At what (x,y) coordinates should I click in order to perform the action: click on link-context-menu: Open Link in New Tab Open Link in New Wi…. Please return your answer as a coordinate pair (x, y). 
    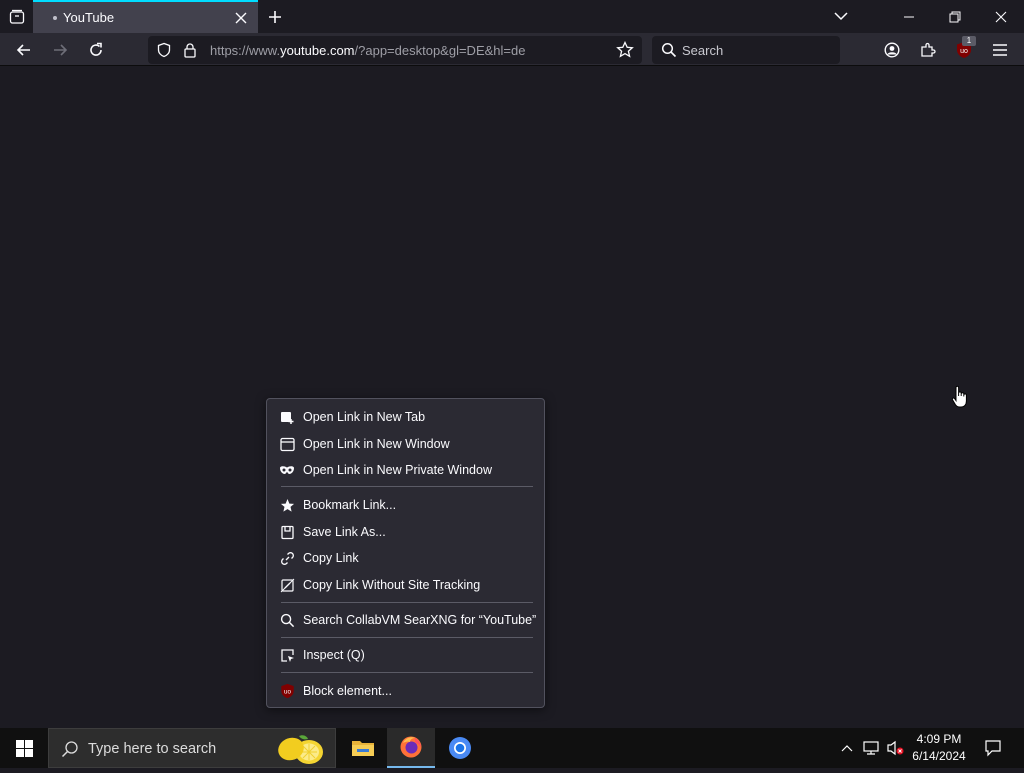
    Looking at the image, I should click on (405, 553).